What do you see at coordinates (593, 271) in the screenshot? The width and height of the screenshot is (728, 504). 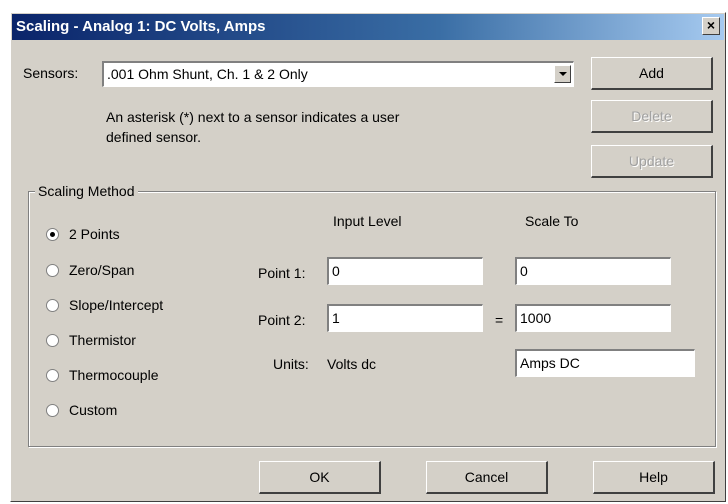 I see `point1-scale-field: 0` at bounding box center [593, 271].